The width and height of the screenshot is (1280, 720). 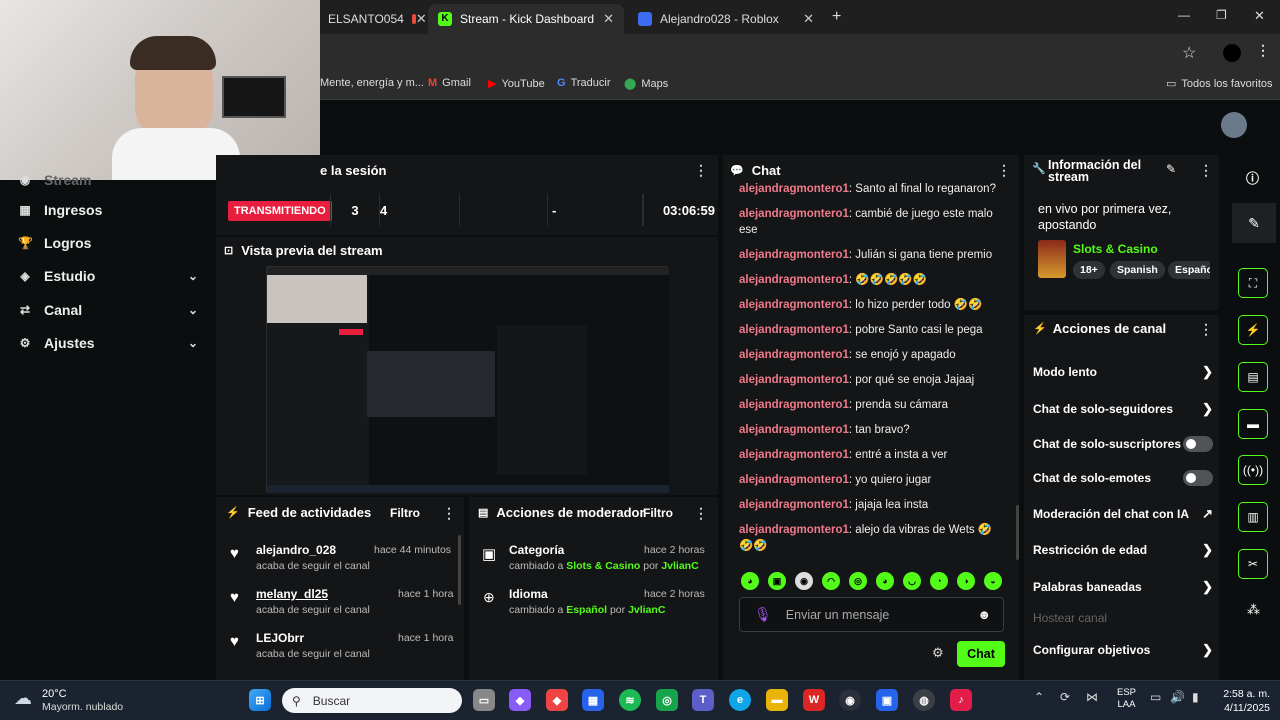 I want to click on moderator-filter-button: Filtro, so click(x=658, y=513).